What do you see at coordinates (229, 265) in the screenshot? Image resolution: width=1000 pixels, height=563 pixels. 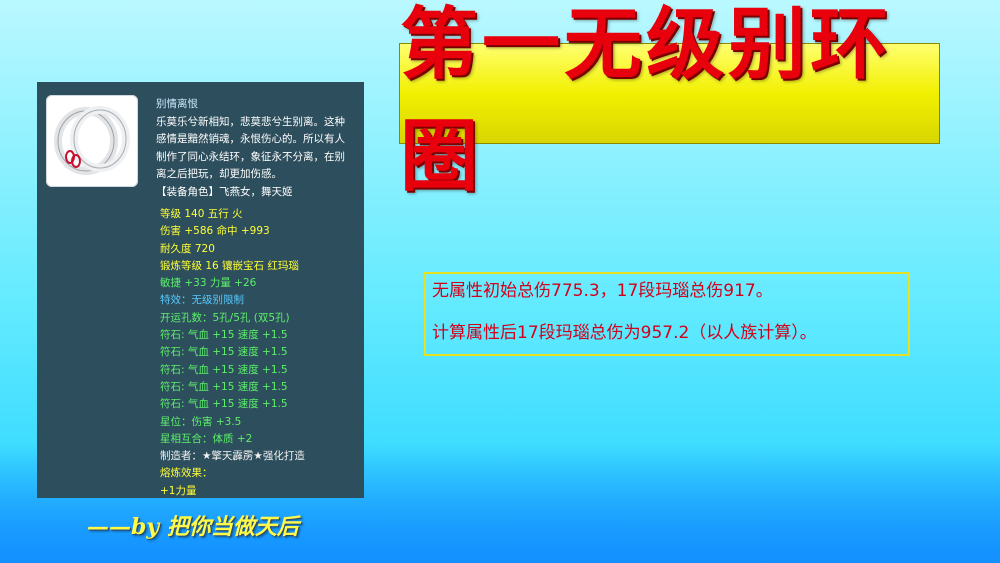 I see `stat-forge: 锻炼等级 16 镶嵌宝石 红玛瑙` at bounding box center [229, 265].